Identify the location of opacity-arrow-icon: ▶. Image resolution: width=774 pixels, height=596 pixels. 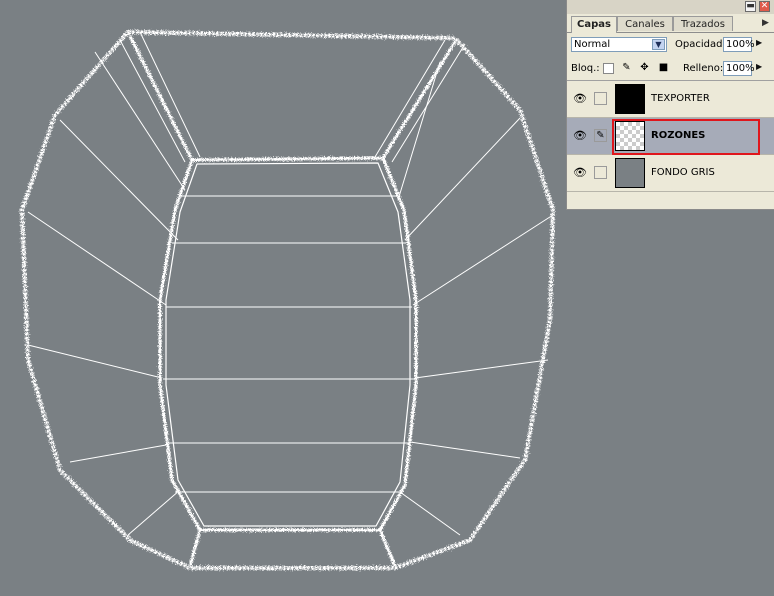
(759, 42).